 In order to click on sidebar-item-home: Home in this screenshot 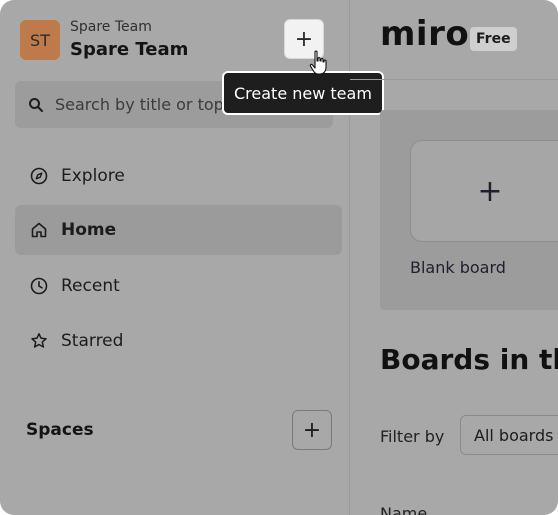, I will do `click(178, 230)`.